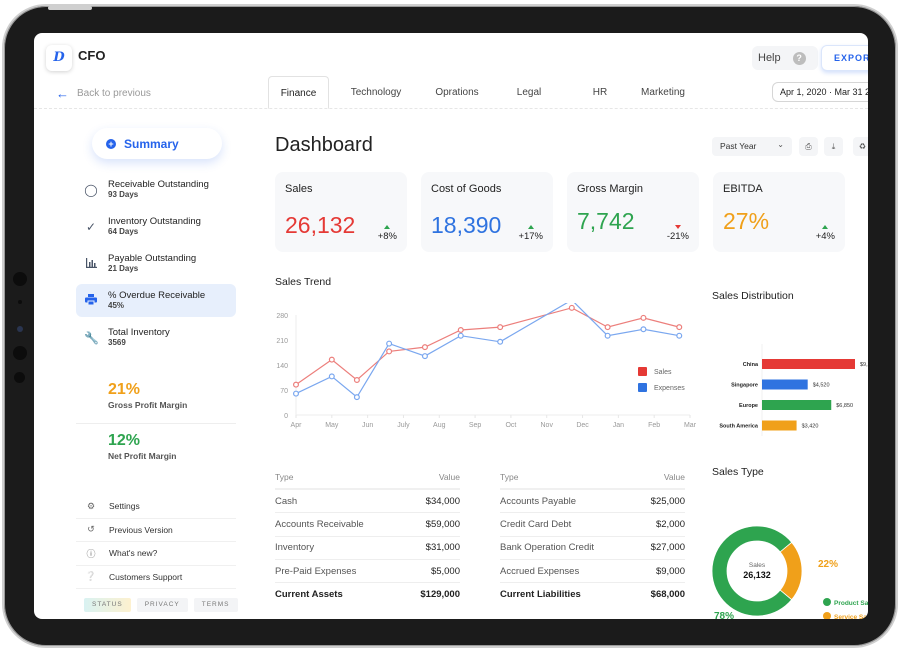 The height and width of the screenshot is (650, 900). I want to click on privacy-link: PRIVACY, so click(162, 605).